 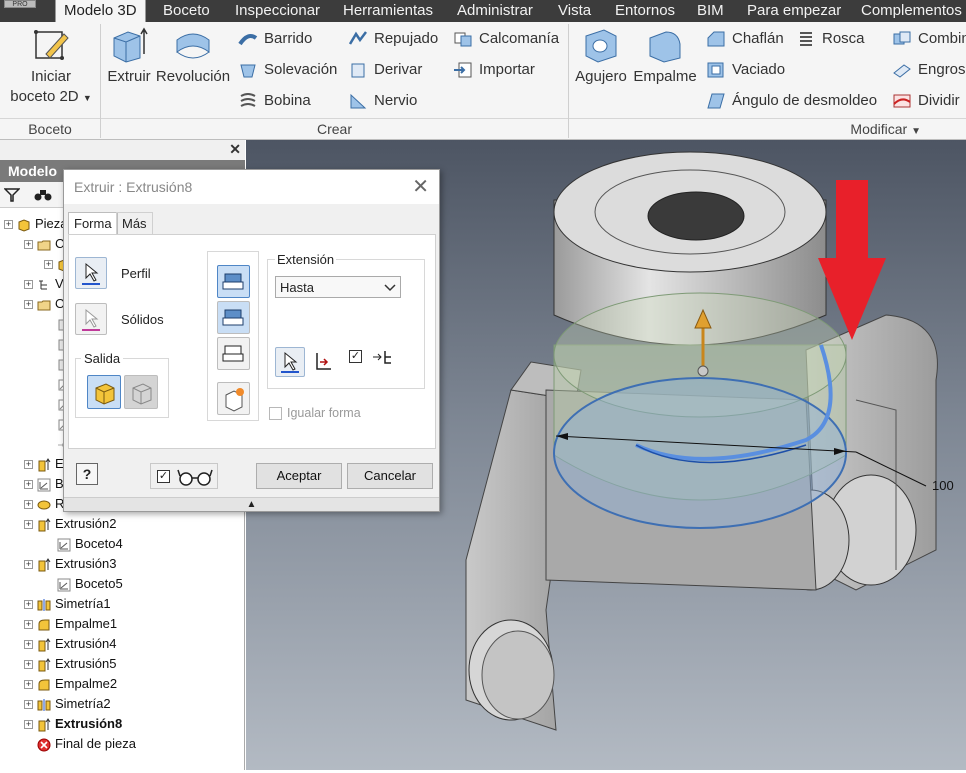 What do you see at coordinates (290, 362) in the screenshot?
I see `to-face-selector` at bounding box center [290, 362].